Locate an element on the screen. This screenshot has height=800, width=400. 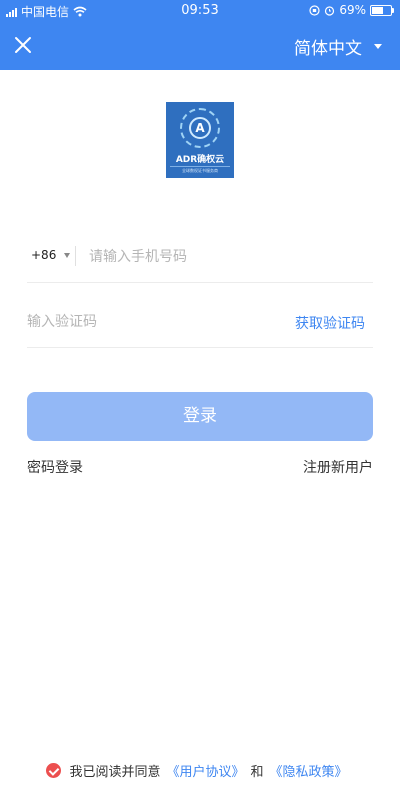
checkmark-icon is located at coordinates (54, 770).